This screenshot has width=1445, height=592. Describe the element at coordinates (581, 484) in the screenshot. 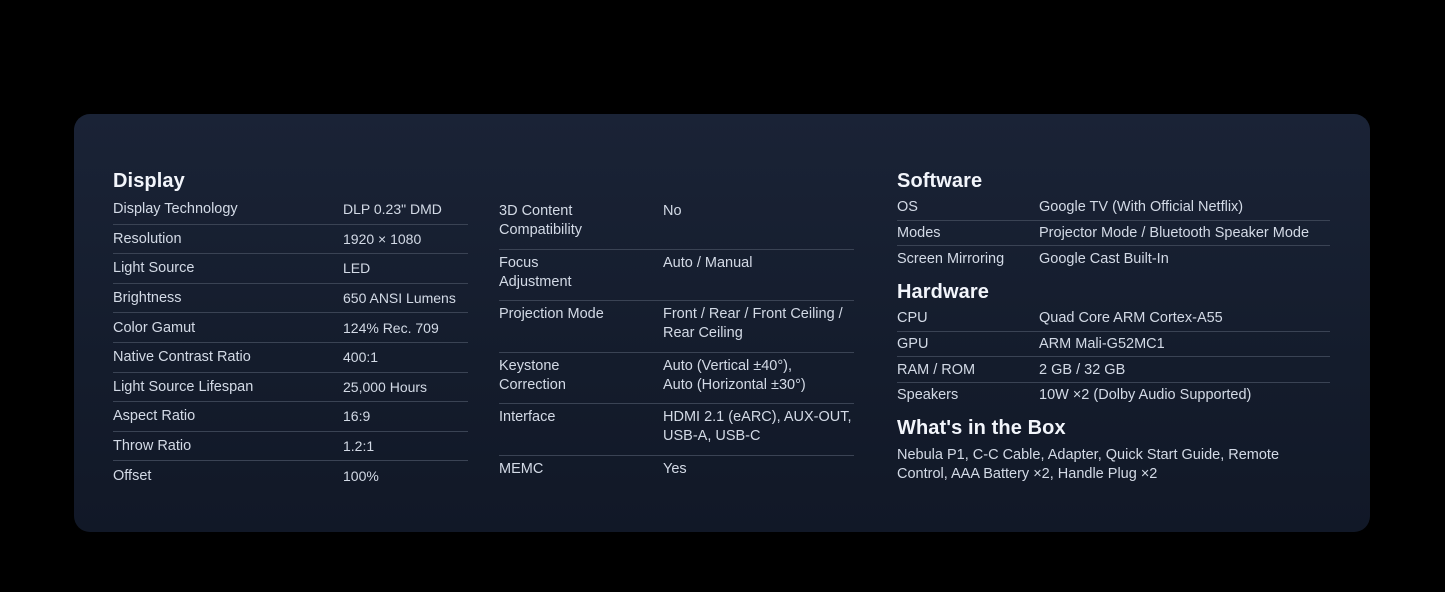

I see `spec-label: MEMC` at that location.